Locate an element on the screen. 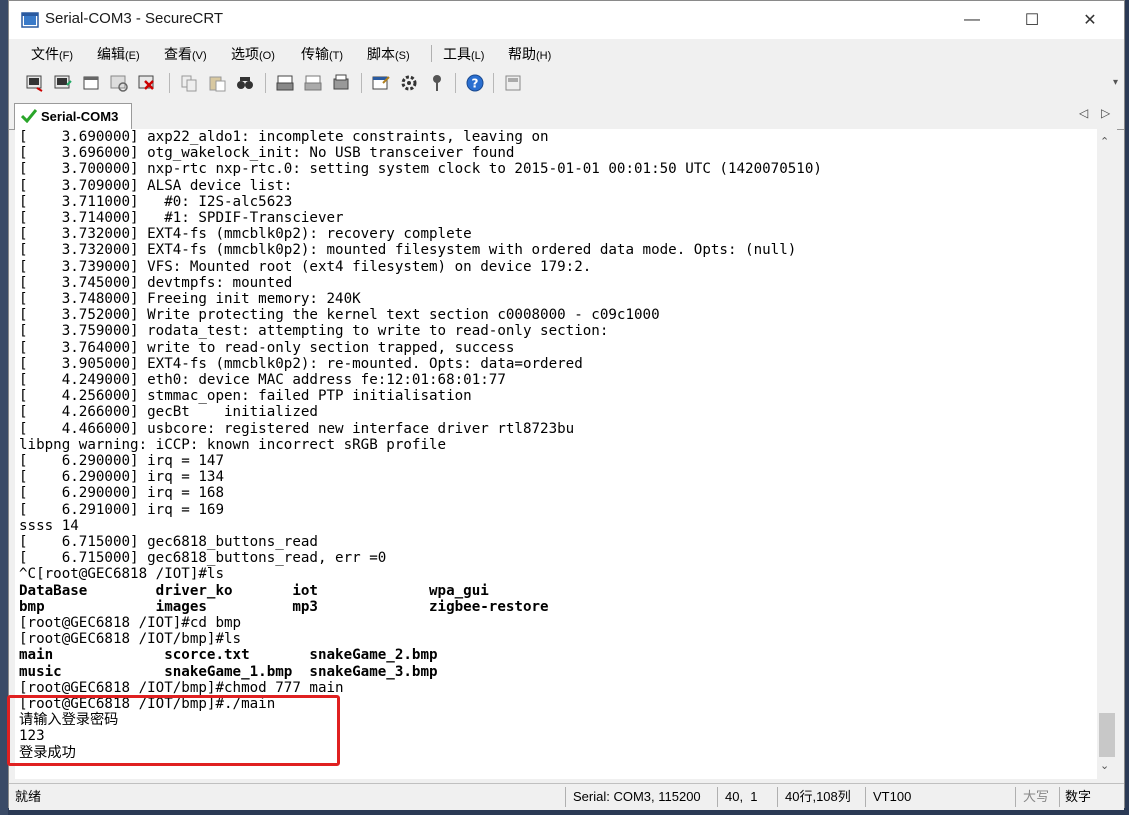  vertical-scrollbar: ⌃ ⌄ is located at coordinates (1107, 454).